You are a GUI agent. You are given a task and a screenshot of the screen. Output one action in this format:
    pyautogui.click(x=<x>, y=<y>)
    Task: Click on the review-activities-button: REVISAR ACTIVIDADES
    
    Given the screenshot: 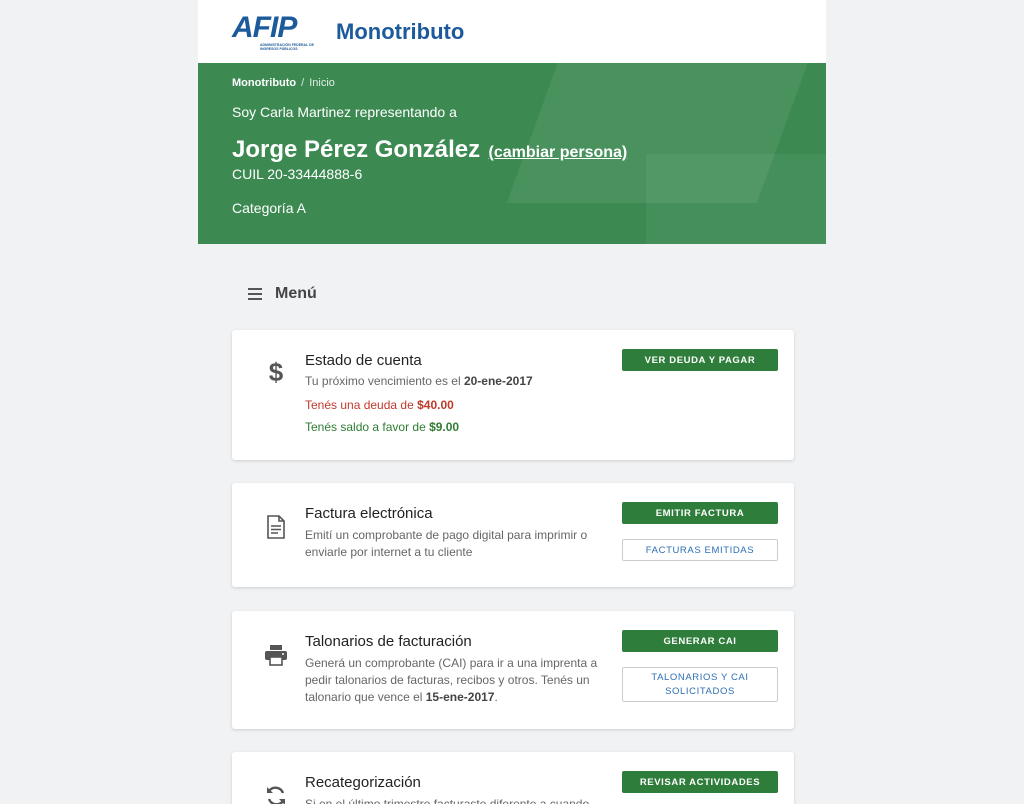 What is the action you would take?
    pyautogui.click(x=700, y=782)
    